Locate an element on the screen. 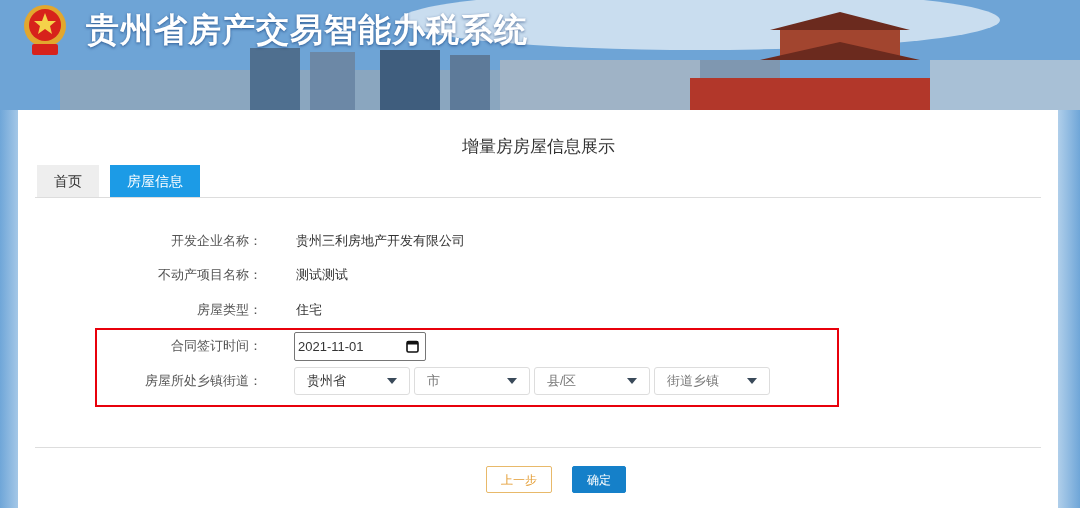  calendar-icon is located at coordinates (412, 347).